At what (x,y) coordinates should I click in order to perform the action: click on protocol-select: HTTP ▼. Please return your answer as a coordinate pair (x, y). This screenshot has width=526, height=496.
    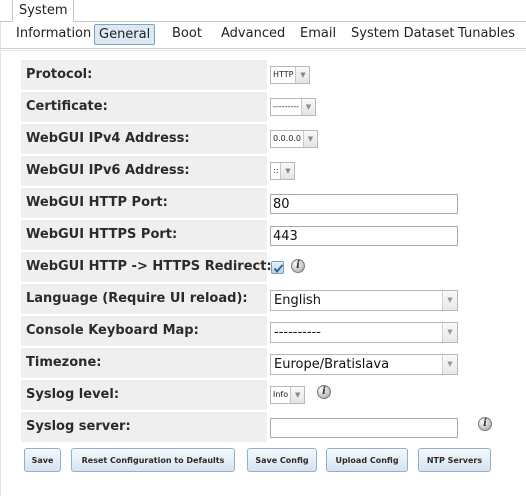
    Looking at the image, I should click on (290, 75).